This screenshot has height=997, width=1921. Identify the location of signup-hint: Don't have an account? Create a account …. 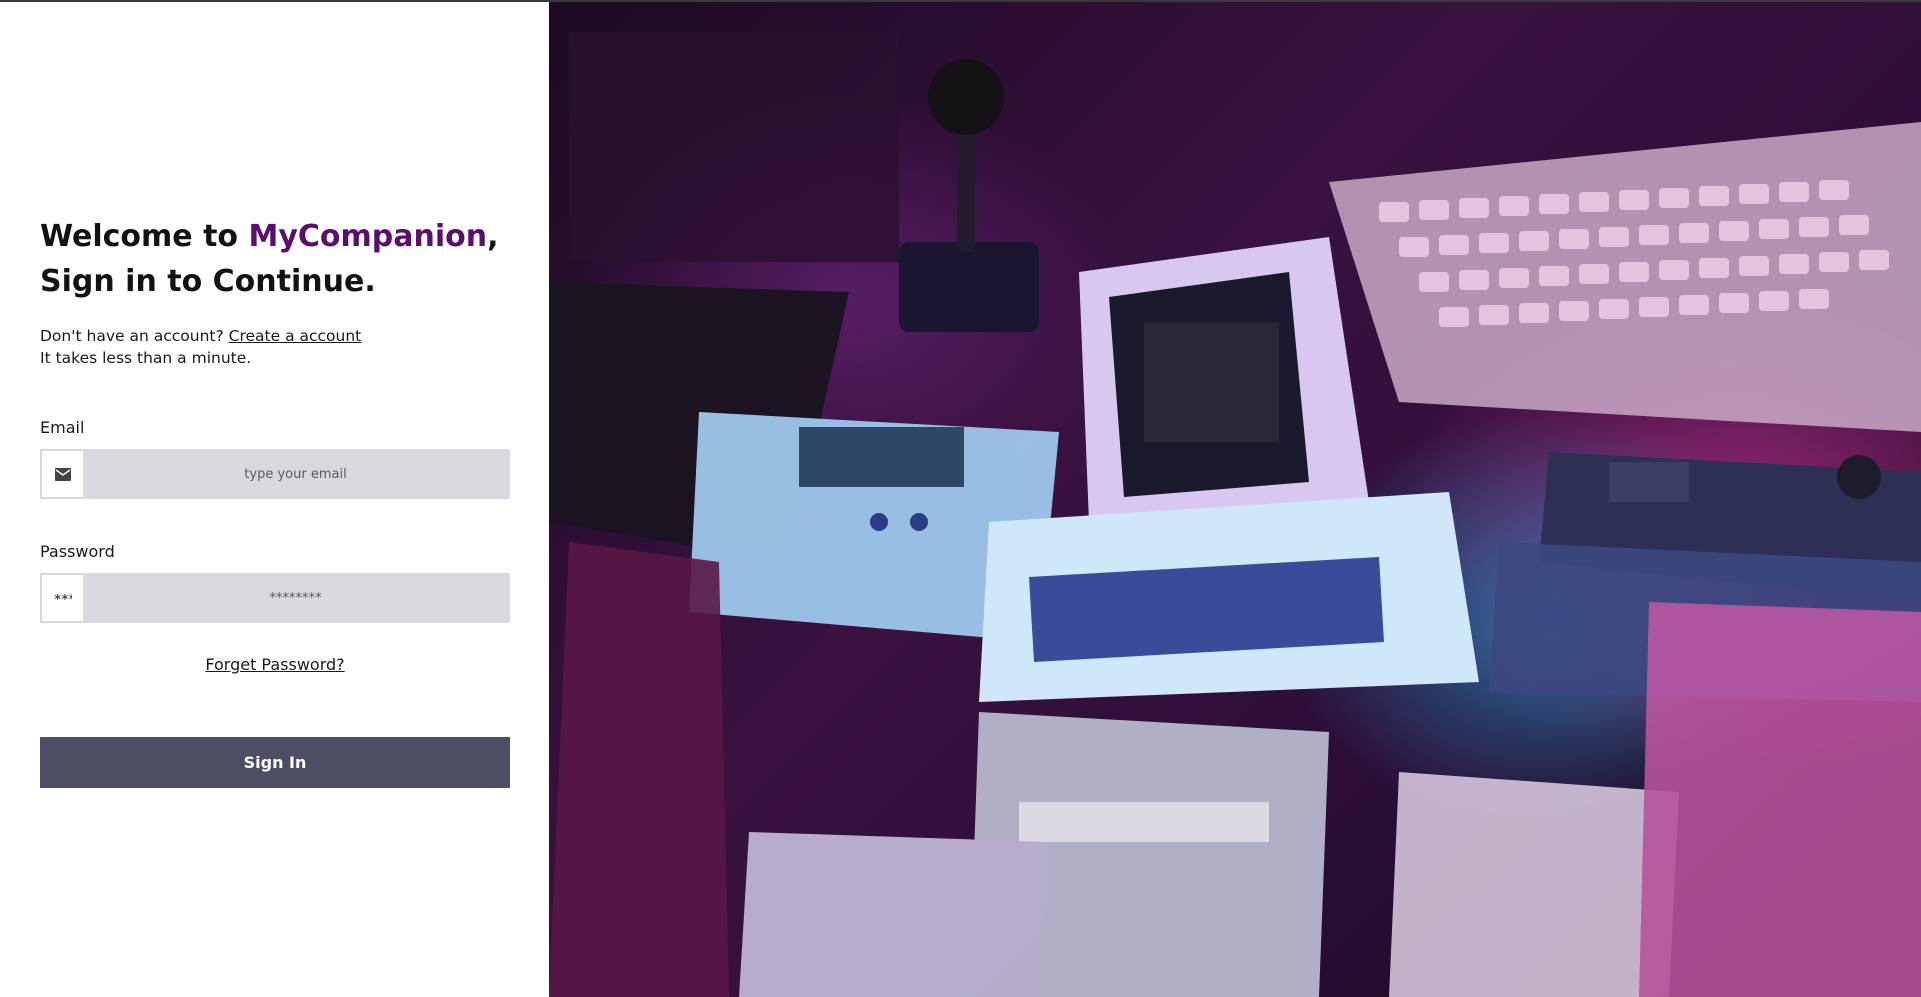
(200, 347).